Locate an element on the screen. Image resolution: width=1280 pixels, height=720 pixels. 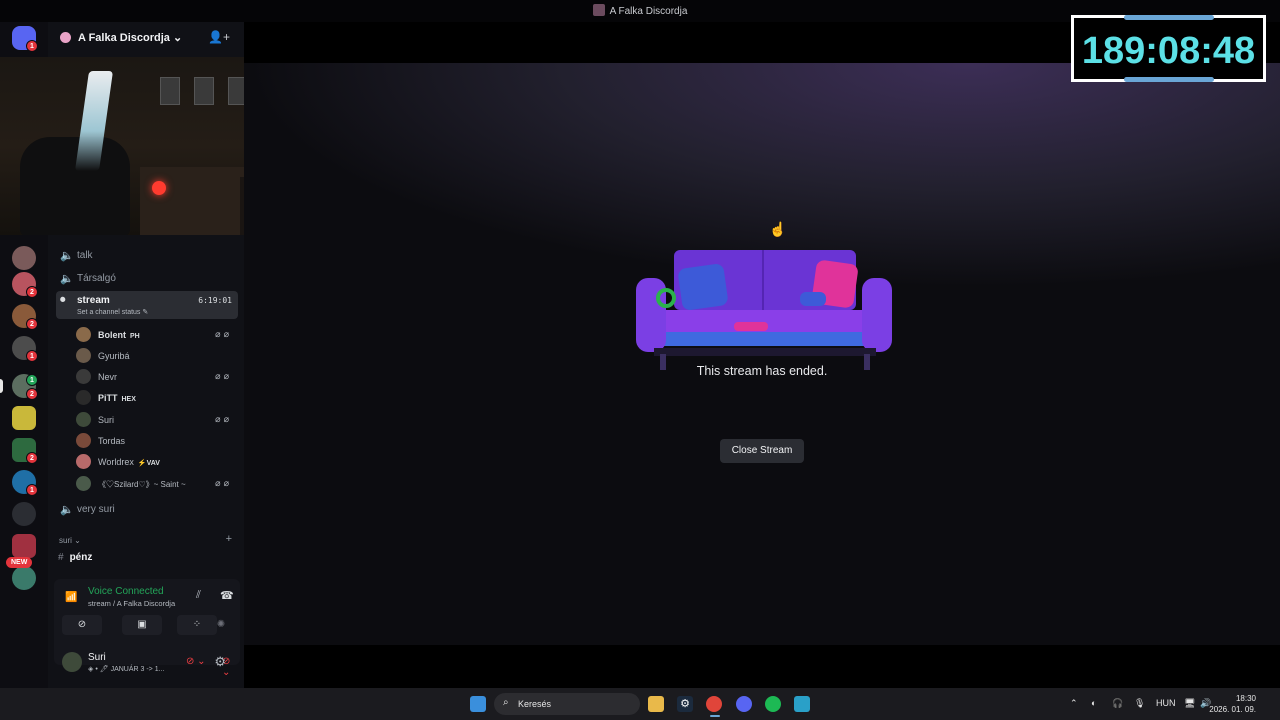
voice-user: PiTT HEX is located at coordinates (157, 397).